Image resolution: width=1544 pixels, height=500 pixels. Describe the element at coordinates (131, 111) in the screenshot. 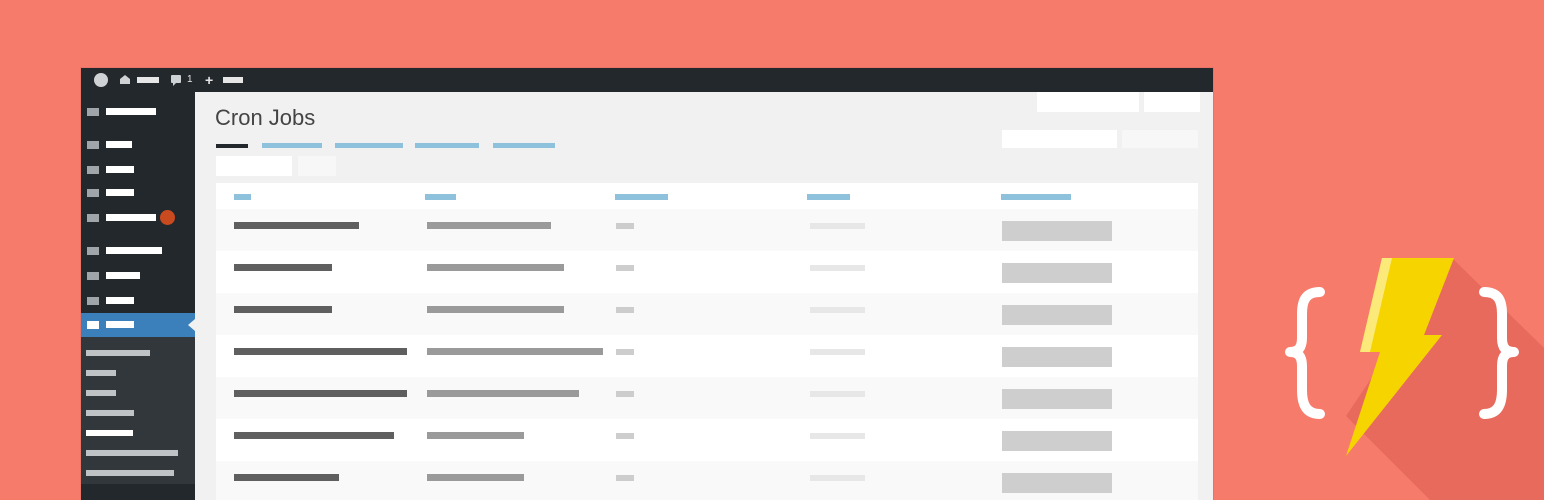

I see `sidebar-item-dashboard` at that location.